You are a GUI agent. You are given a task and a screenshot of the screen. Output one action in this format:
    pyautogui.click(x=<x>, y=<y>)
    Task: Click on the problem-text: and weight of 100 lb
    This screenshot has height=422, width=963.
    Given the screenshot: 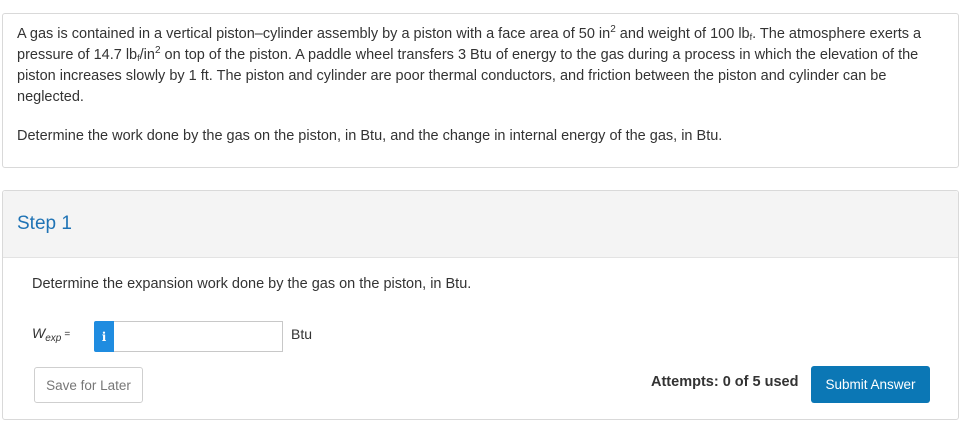 What is the action you would take?
    pyautogui.click(x=682, y=34)
    